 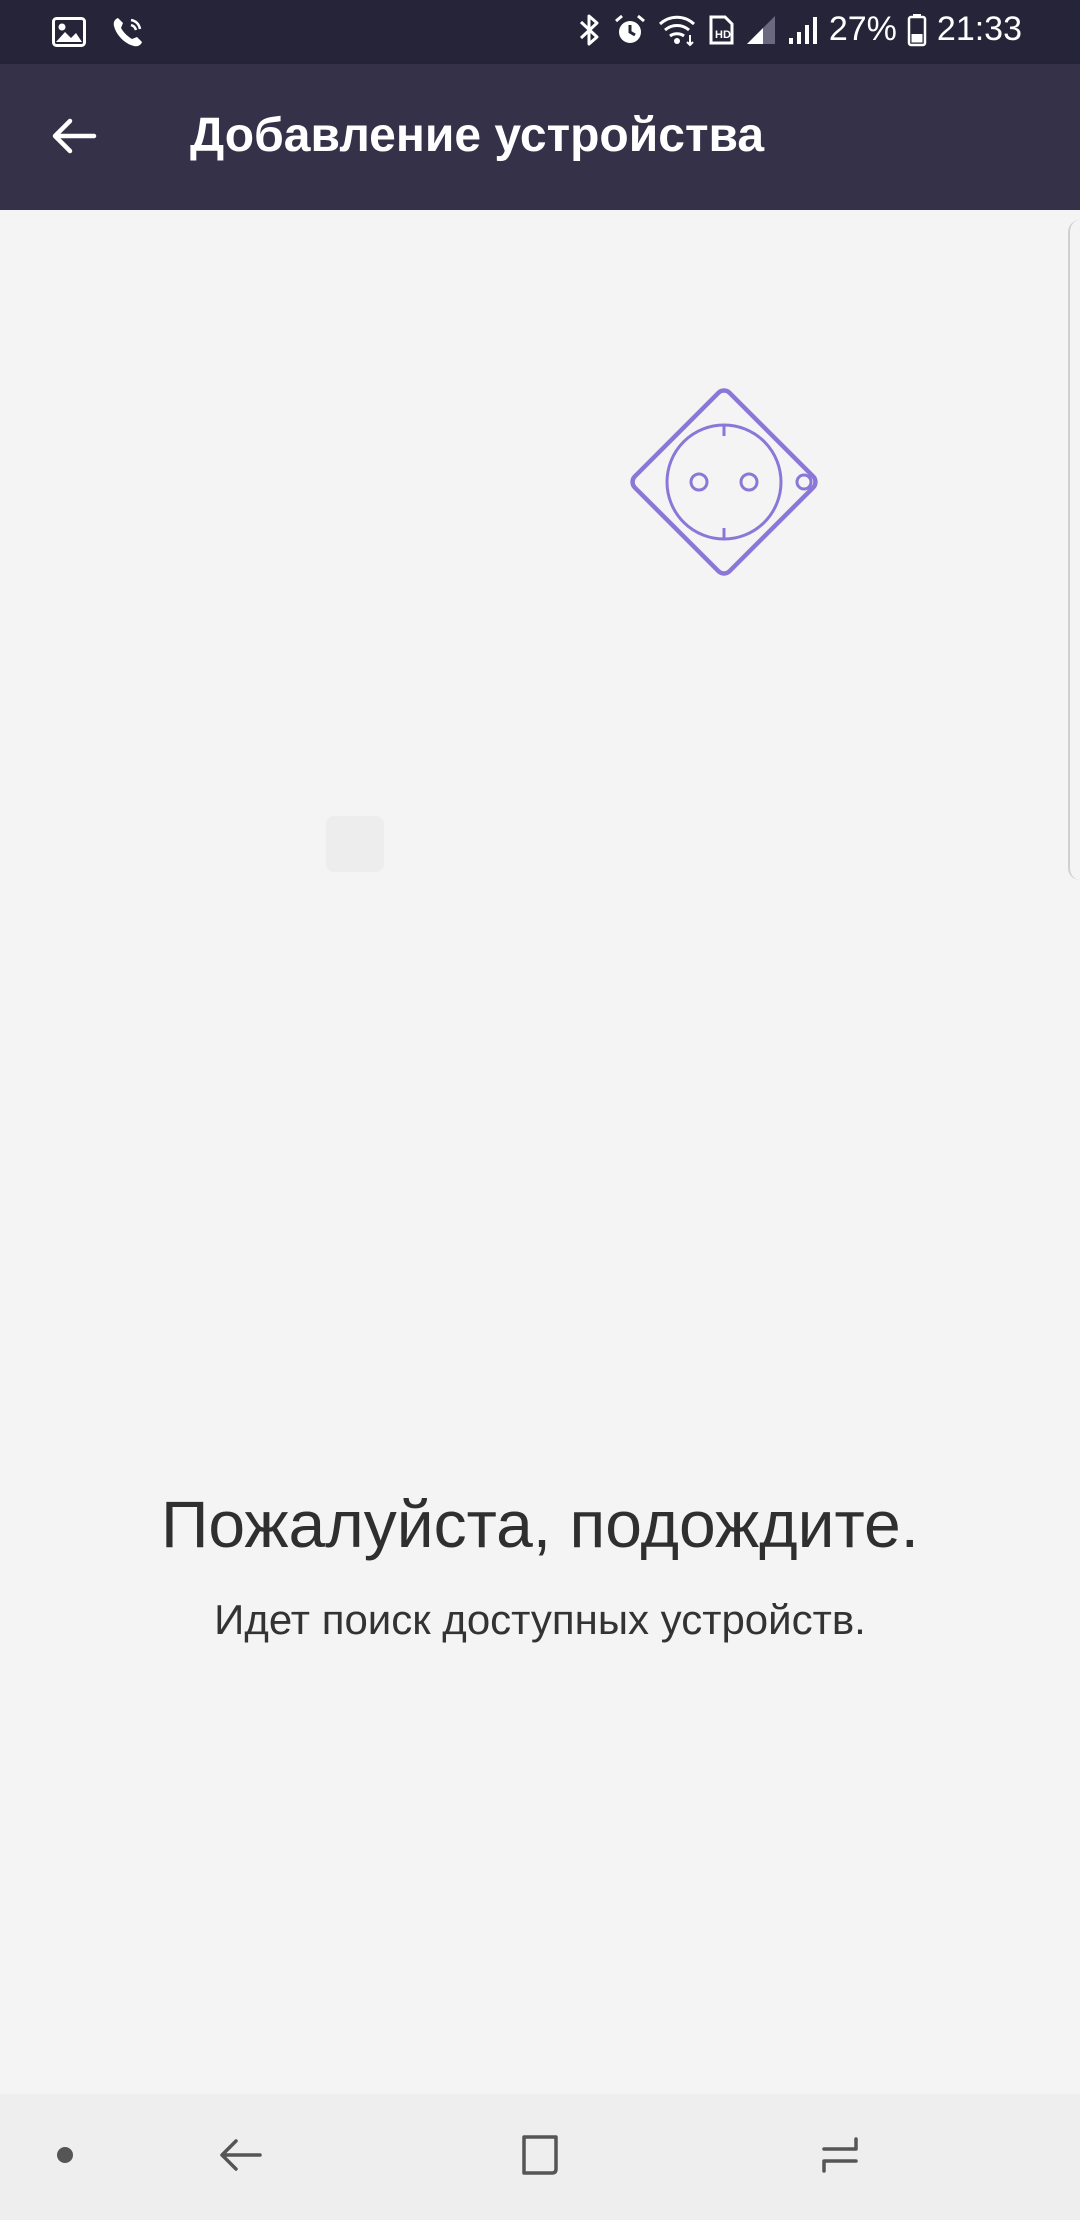 I want to click on wait-subtitle: Идет поиск доступных устройств., so click(x=540, y=1619).